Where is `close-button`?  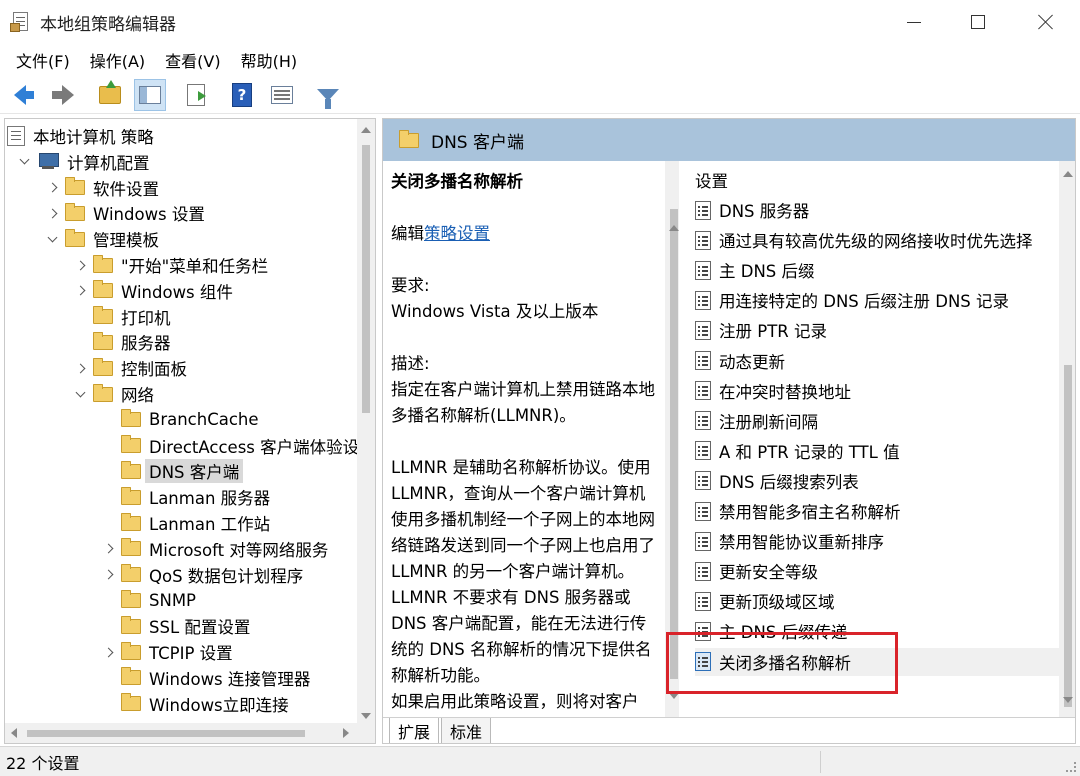
close-button is located at coordinates (1046, 22).